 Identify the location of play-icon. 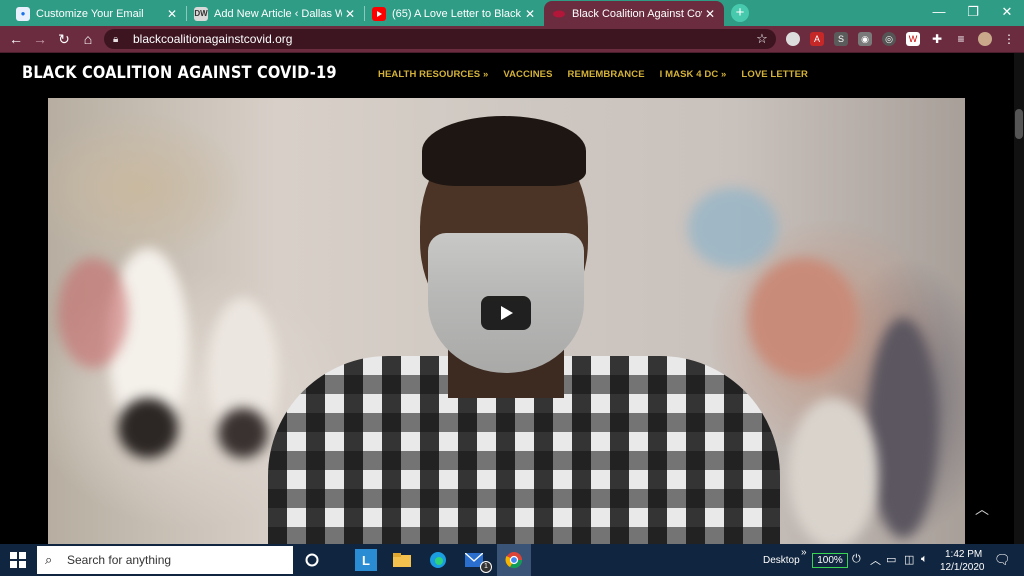
(507, 313).